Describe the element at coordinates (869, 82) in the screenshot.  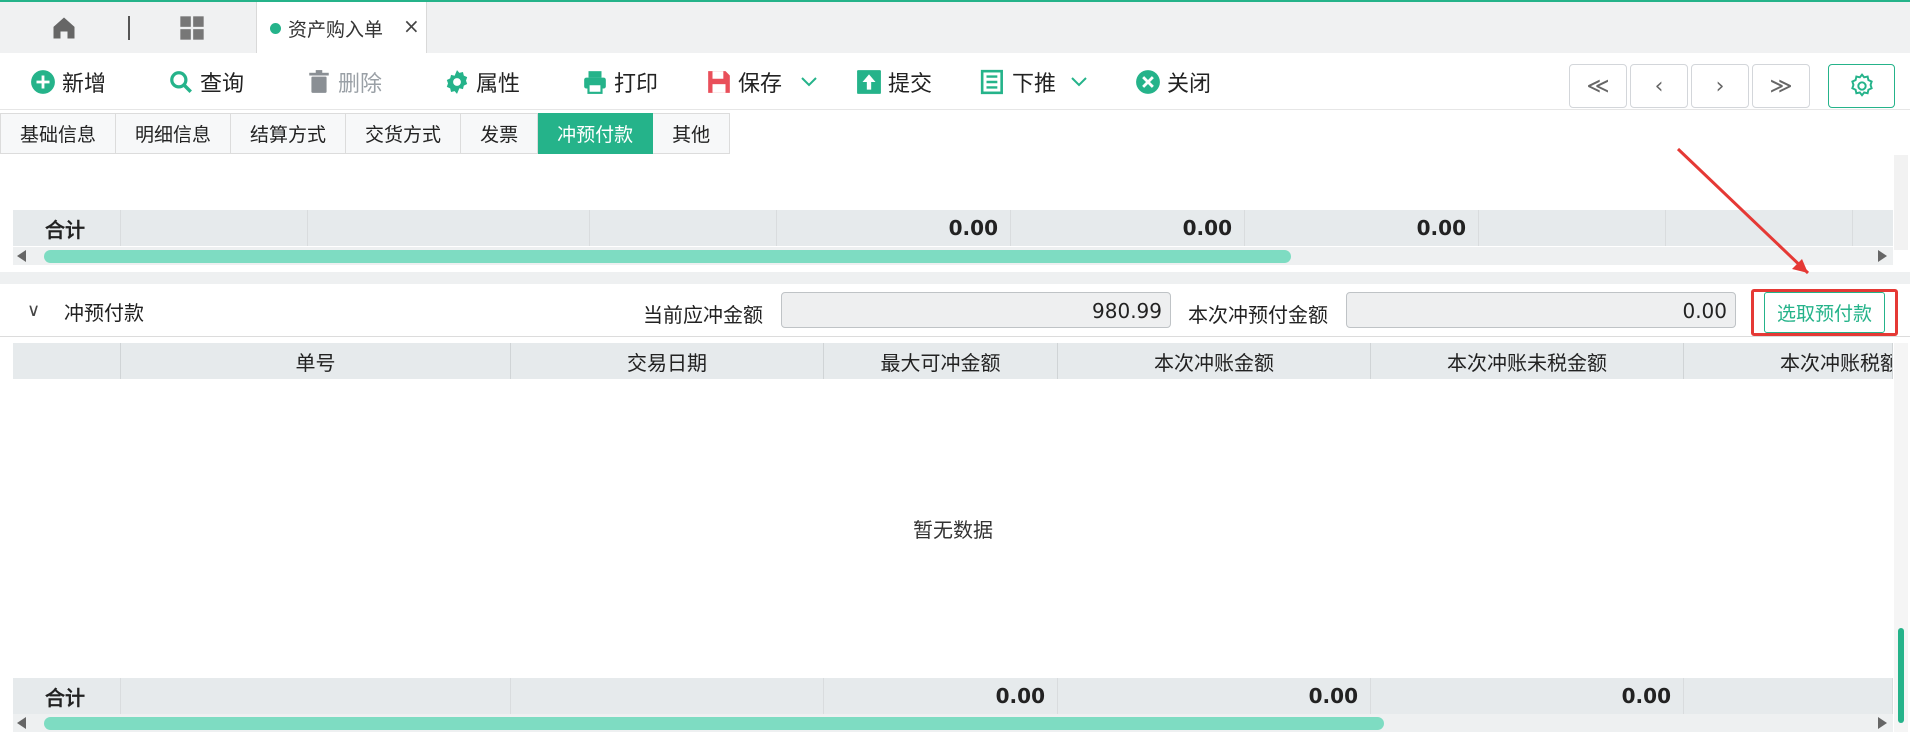
I see `upload-icon` at that location.